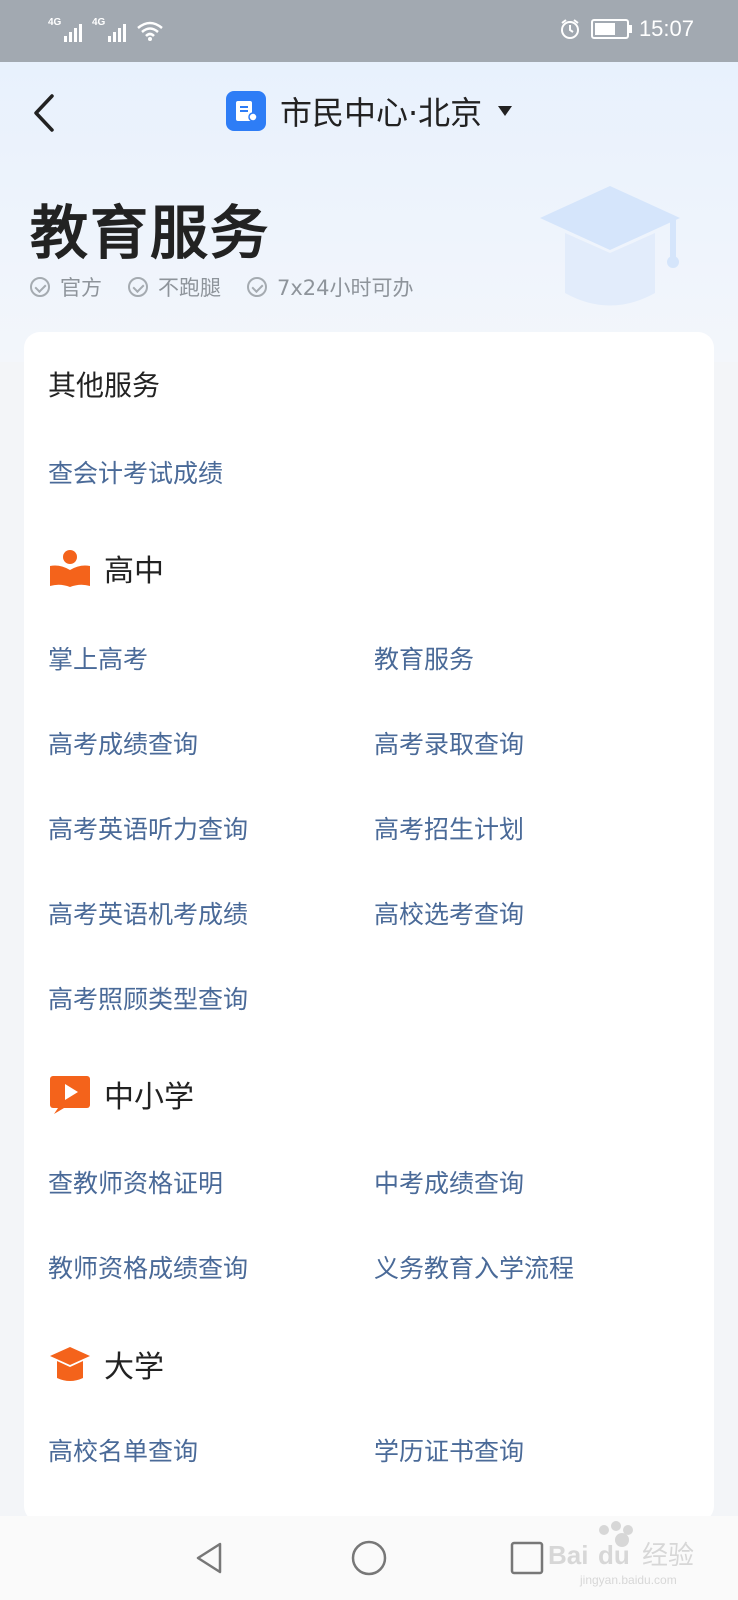 The width and height of the screenshot is (738, 1600). What do you see at coordinates (135, 1182) in the screenshot?
I see `service-link: 查教师资格证明` at bounding box center [135, 1182].